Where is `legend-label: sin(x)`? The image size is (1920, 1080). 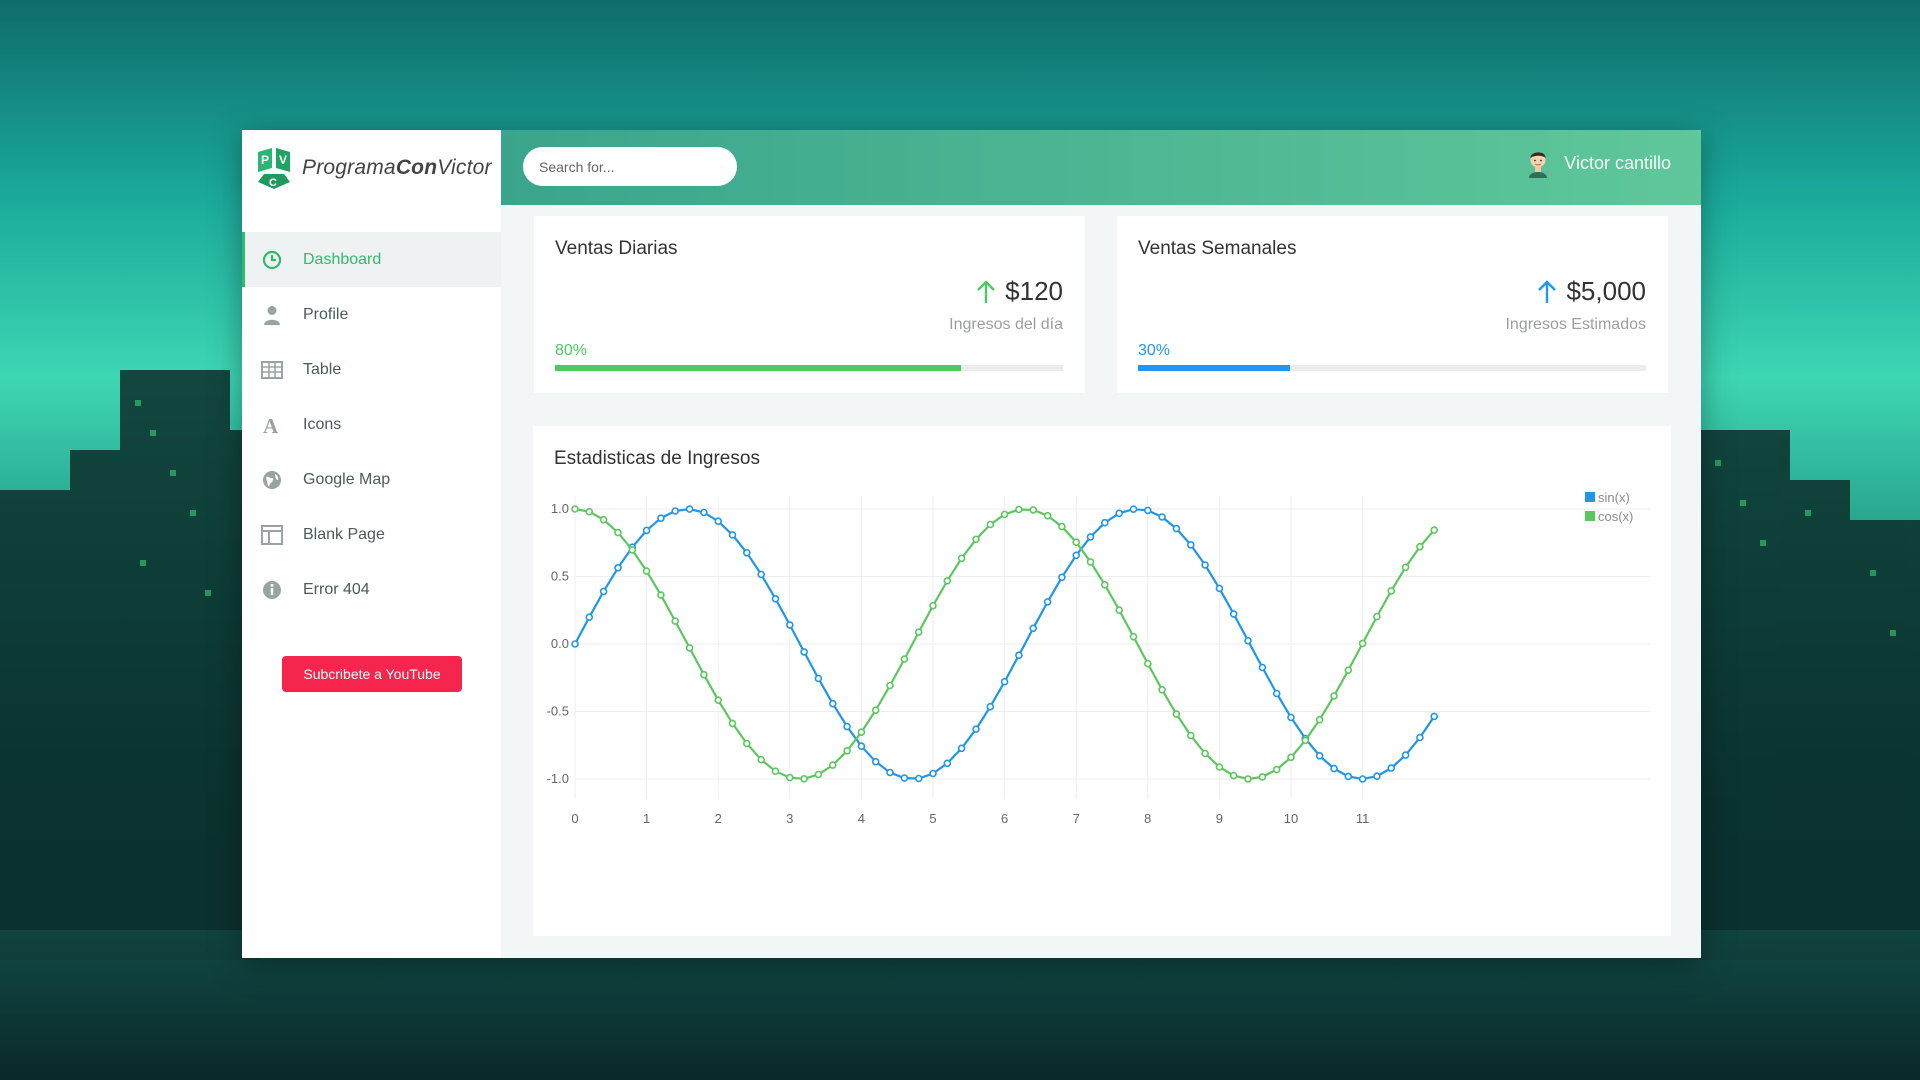
legend-label: sin(x) is located at coordinates (1614, 497).